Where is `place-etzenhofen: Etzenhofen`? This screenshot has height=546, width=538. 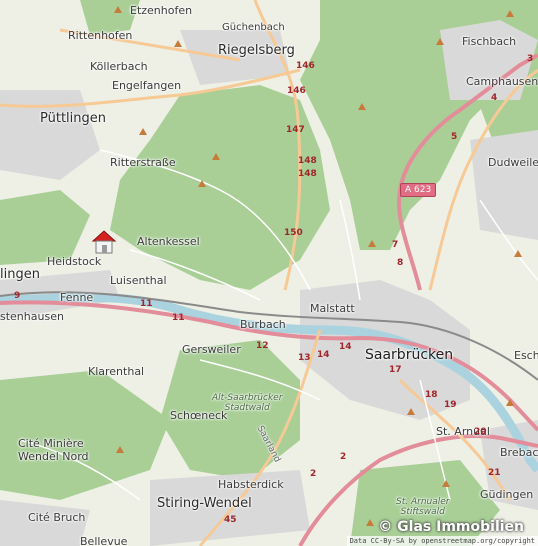
place-etzenhofen: Etzenhofen is located at coordinates (161, 10).